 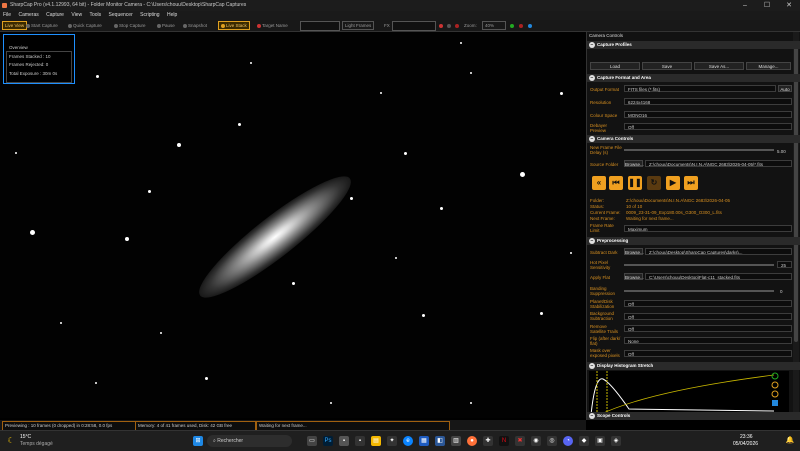 I want to click on file-explorer-icon: ▤, so click(x=376, y=441).